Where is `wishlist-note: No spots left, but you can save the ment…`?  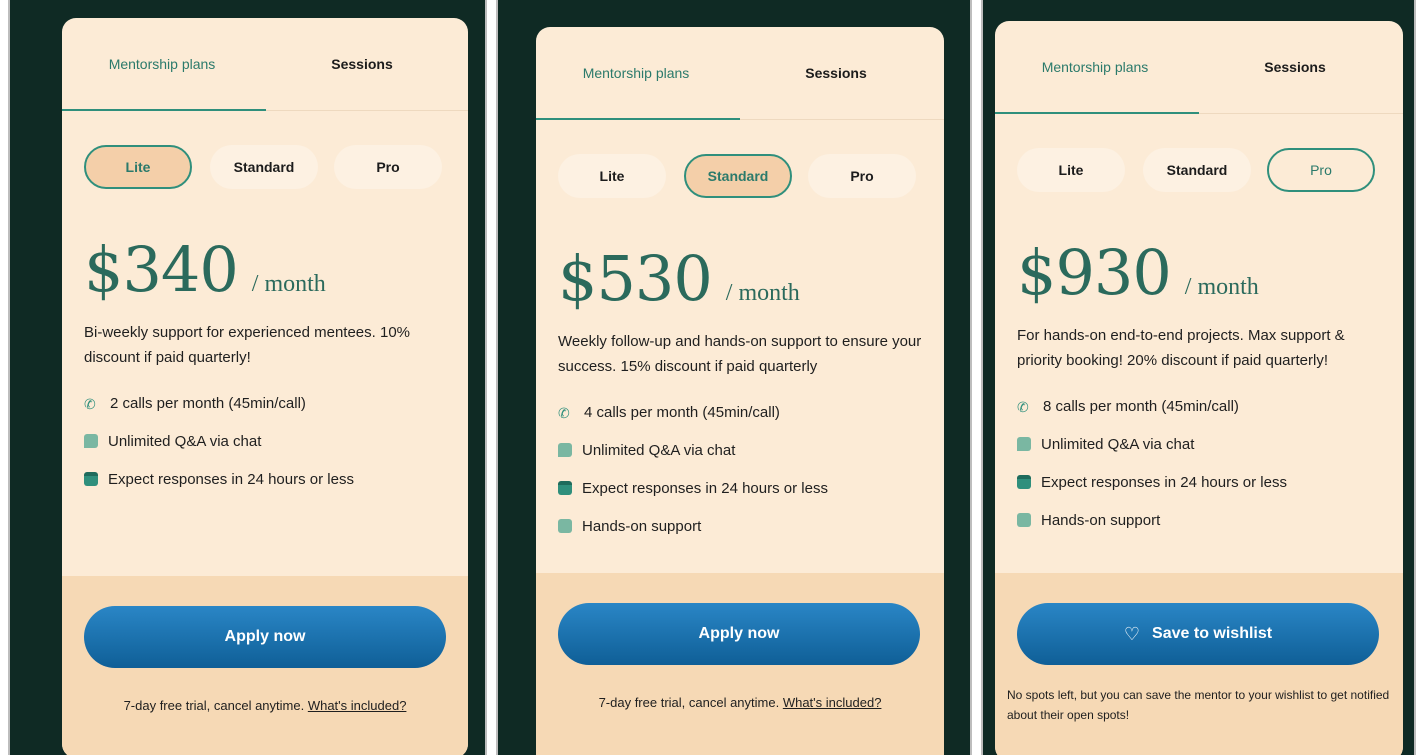 wishlist-note: No spots left, but you can save the ment… is located at coordinates (1198, 705).